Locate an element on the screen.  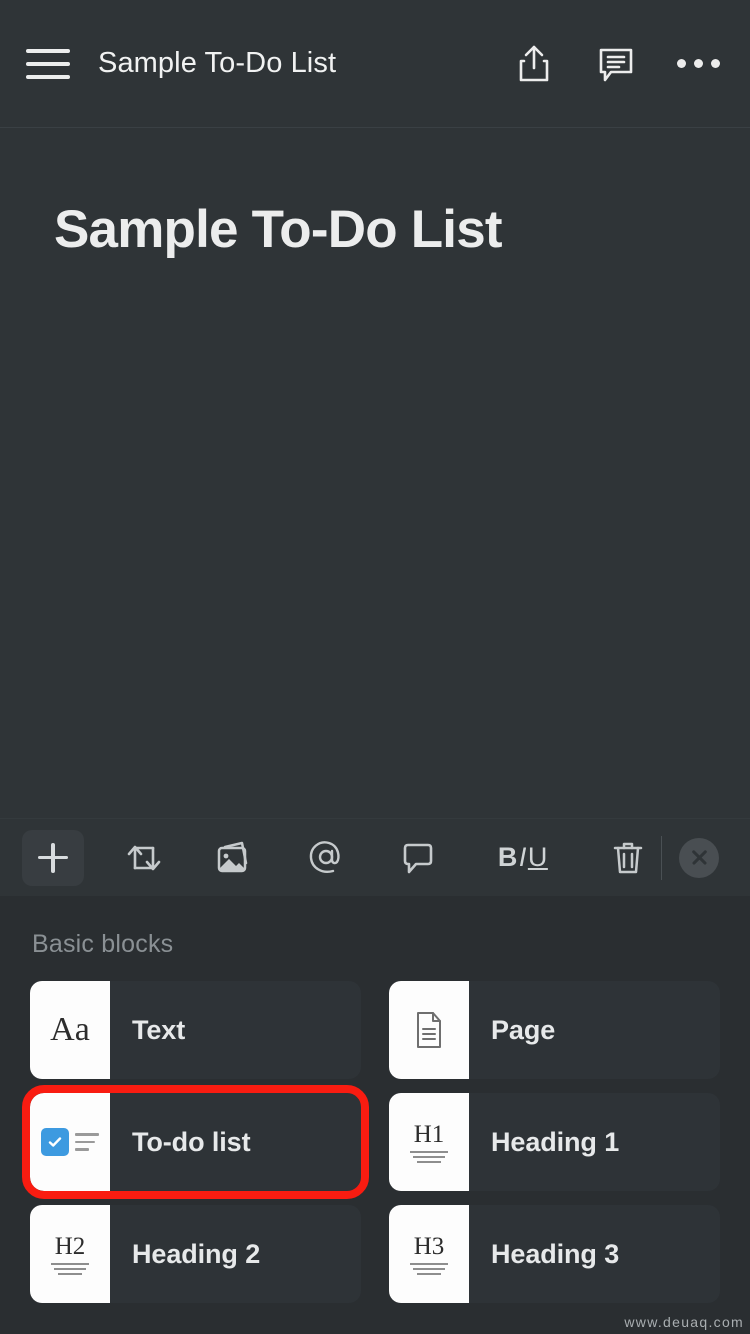
app-bar: Sample To-Do List is located at coordinates (375, 64).